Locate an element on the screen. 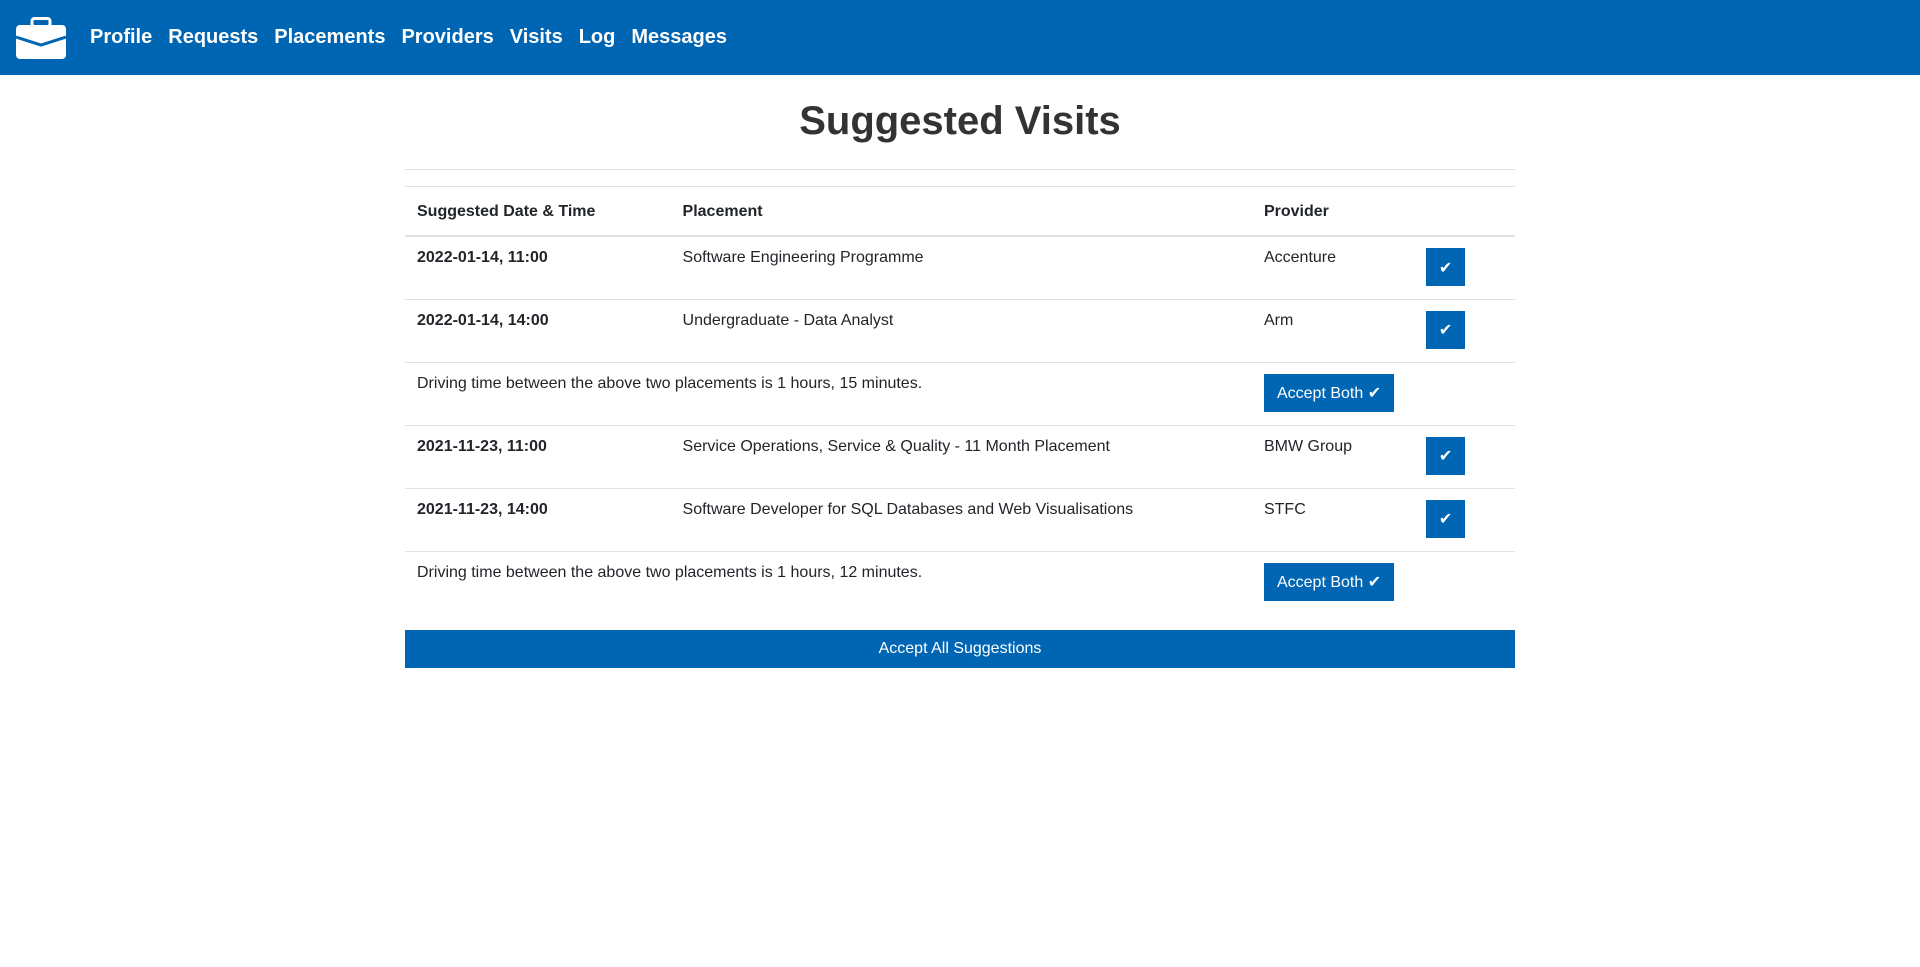 This screenshot has height=967, width=1920. divider is located at coordinates (960, 169).